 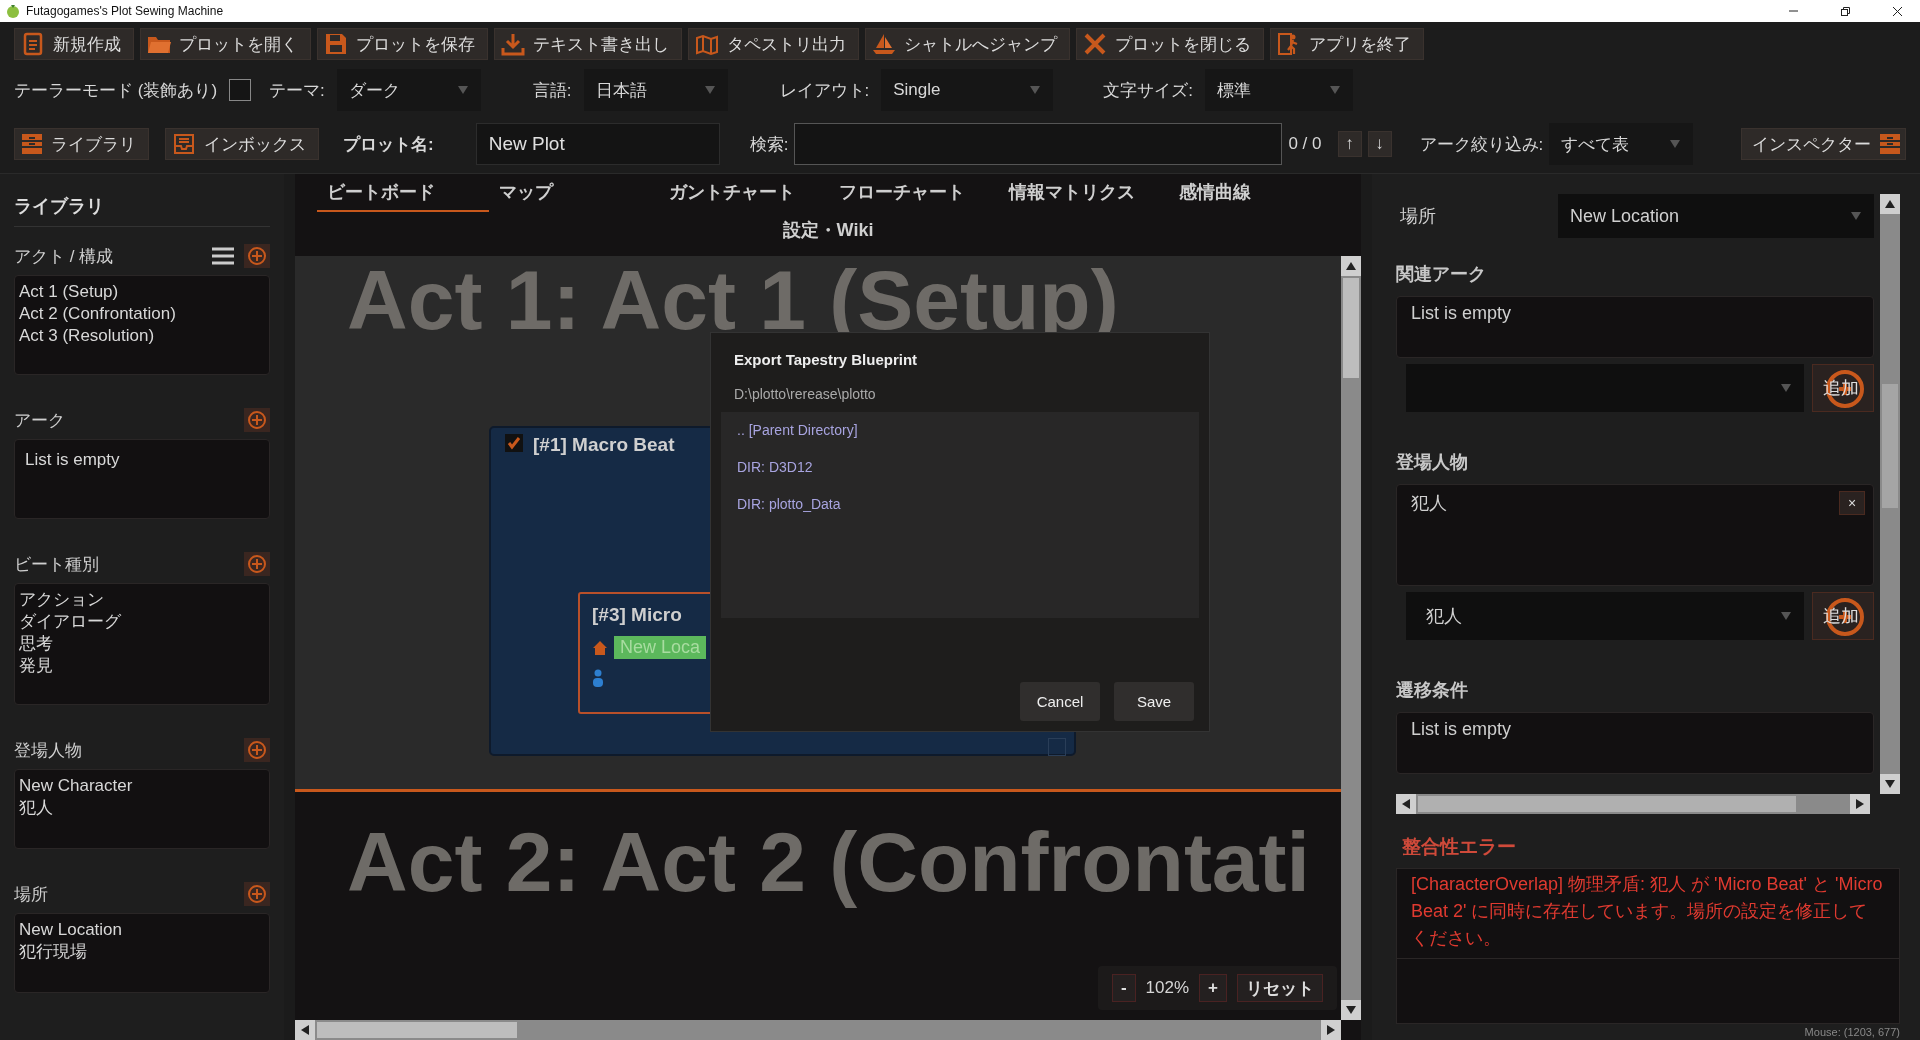 I want to click on section-label: 登場人物, so click(x=48, y=750).